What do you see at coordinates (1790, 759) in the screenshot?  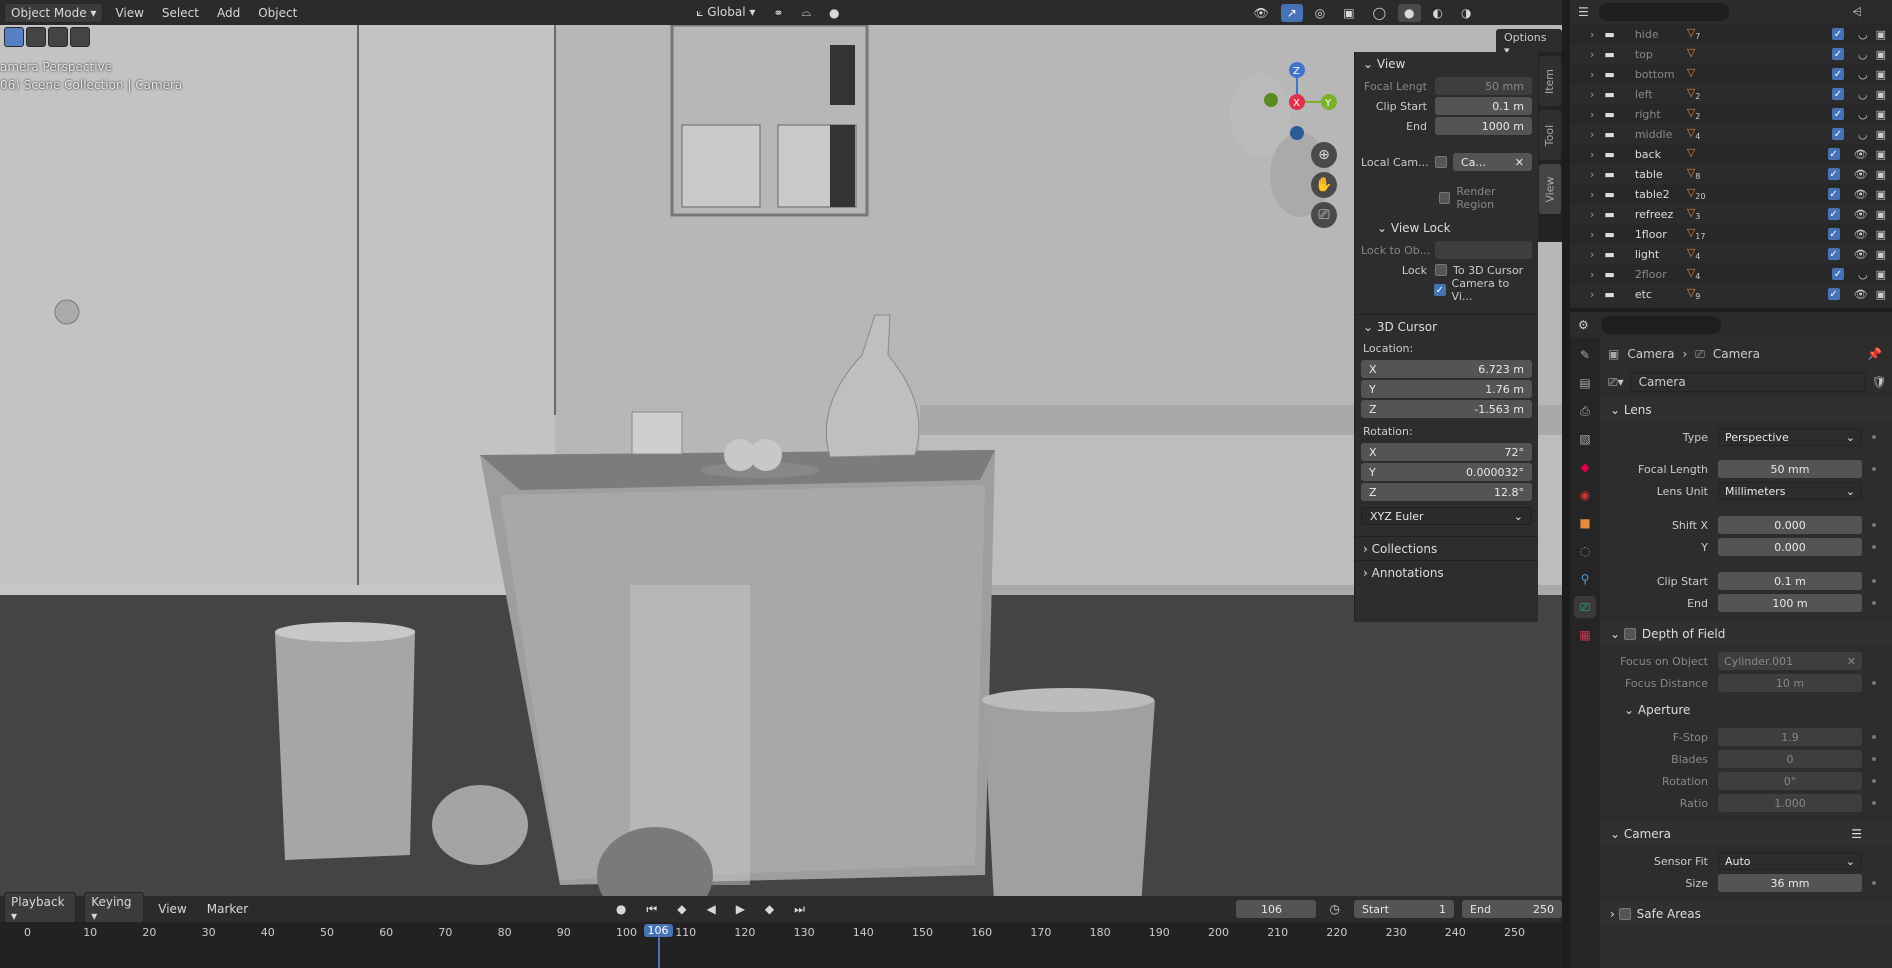 I see `blades-field: 0` at bounding box center [1790, 759].